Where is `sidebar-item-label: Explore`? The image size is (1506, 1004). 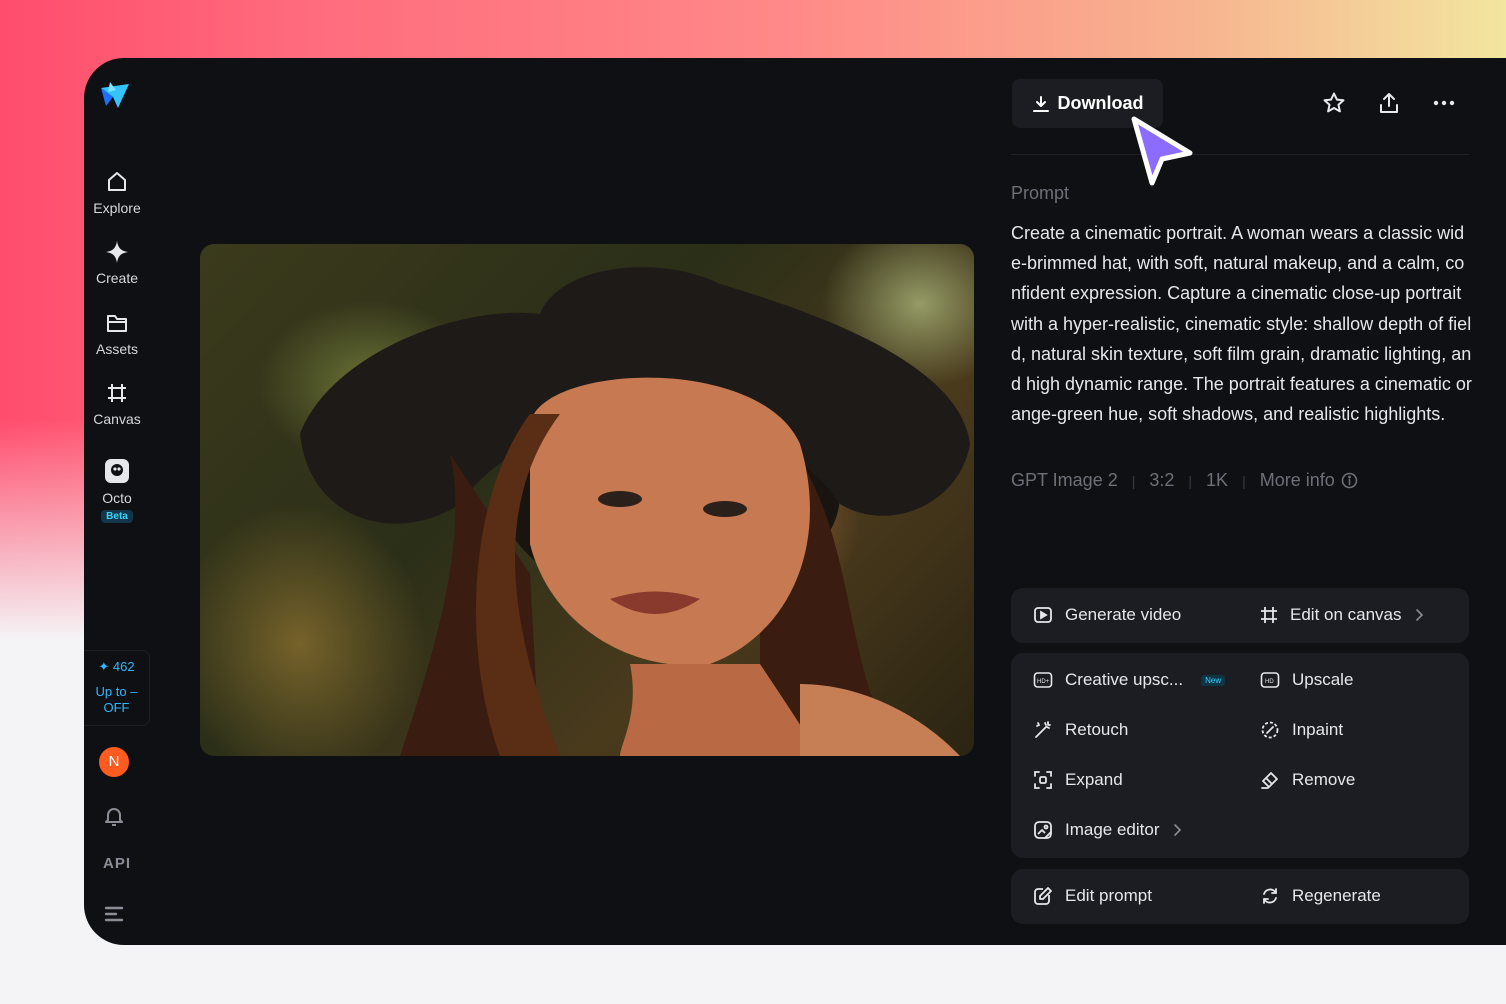 sidebar-item-label: Explore is located at coordinates (117, 208).